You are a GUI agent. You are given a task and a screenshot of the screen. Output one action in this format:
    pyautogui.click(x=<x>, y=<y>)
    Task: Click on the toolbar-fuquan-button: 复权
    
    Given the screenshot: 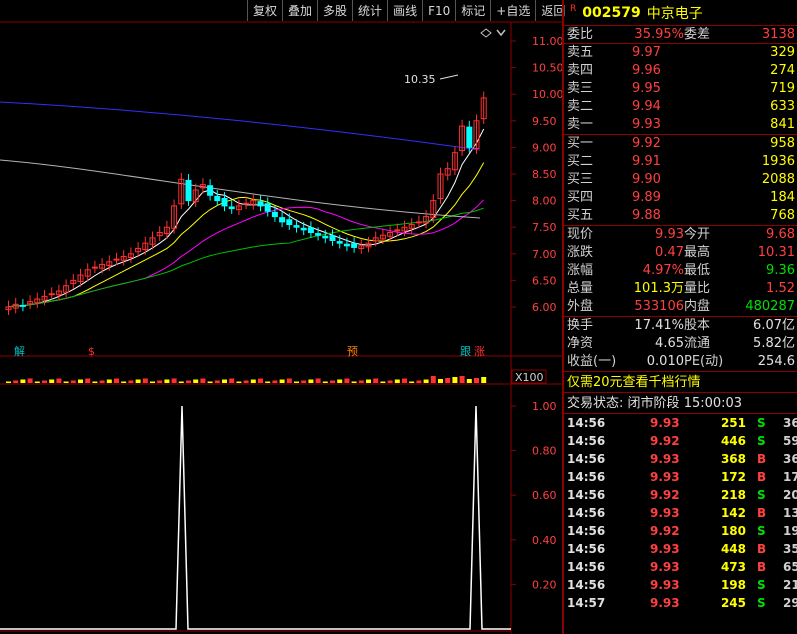 What is the action you would take?
    pyautogui.click(x=264, y=10)
    